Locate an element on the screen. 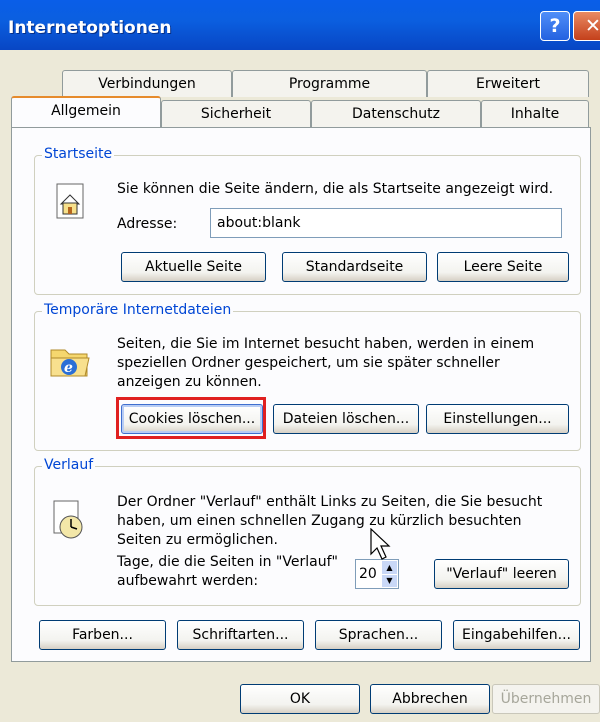  ok-button: OK is located at coordinates (300, 699).